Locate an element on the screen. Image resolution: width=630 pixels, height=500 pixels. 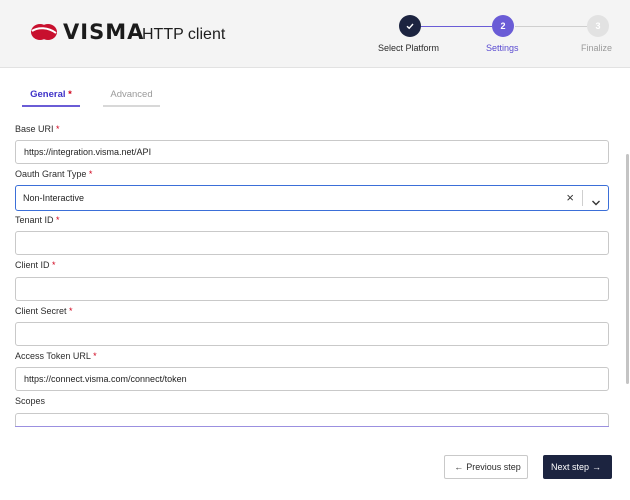
scrollbar-thumb is located at coordinates (627, 269).